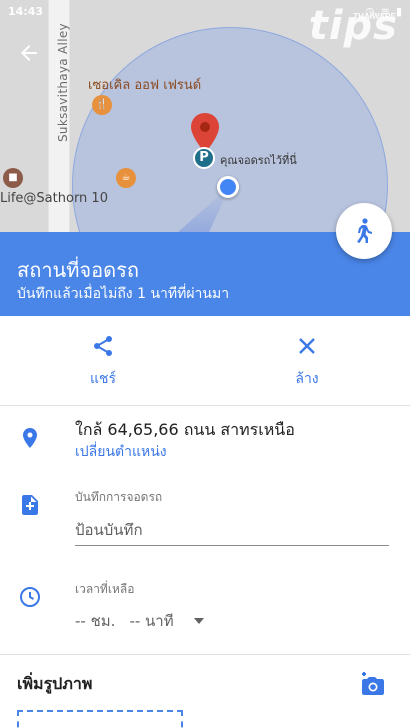 The width and height of the screenshot is (410, 728). What do you see at coordinates (105, 589) in the screenshot?
I see `time-left-label: เวลาที่เหลือ` at bounding box center [105, 589].